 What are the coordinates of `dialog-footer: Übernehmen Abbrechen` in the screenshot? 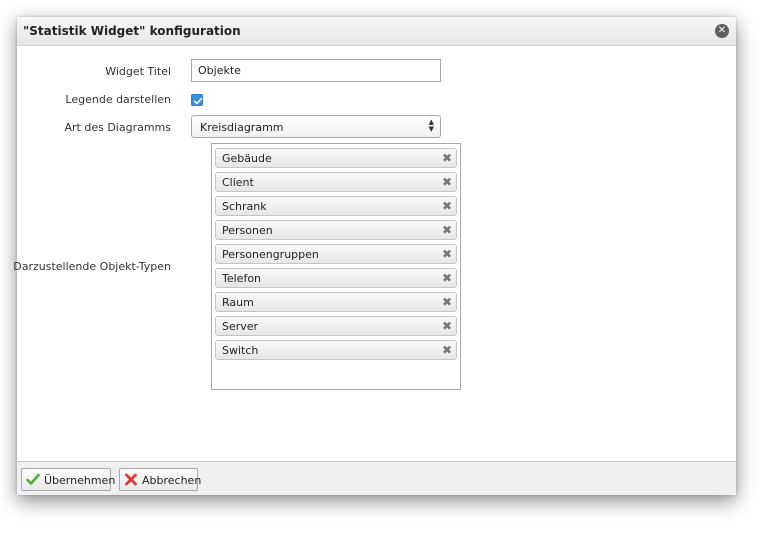 It's located at (376, 478).